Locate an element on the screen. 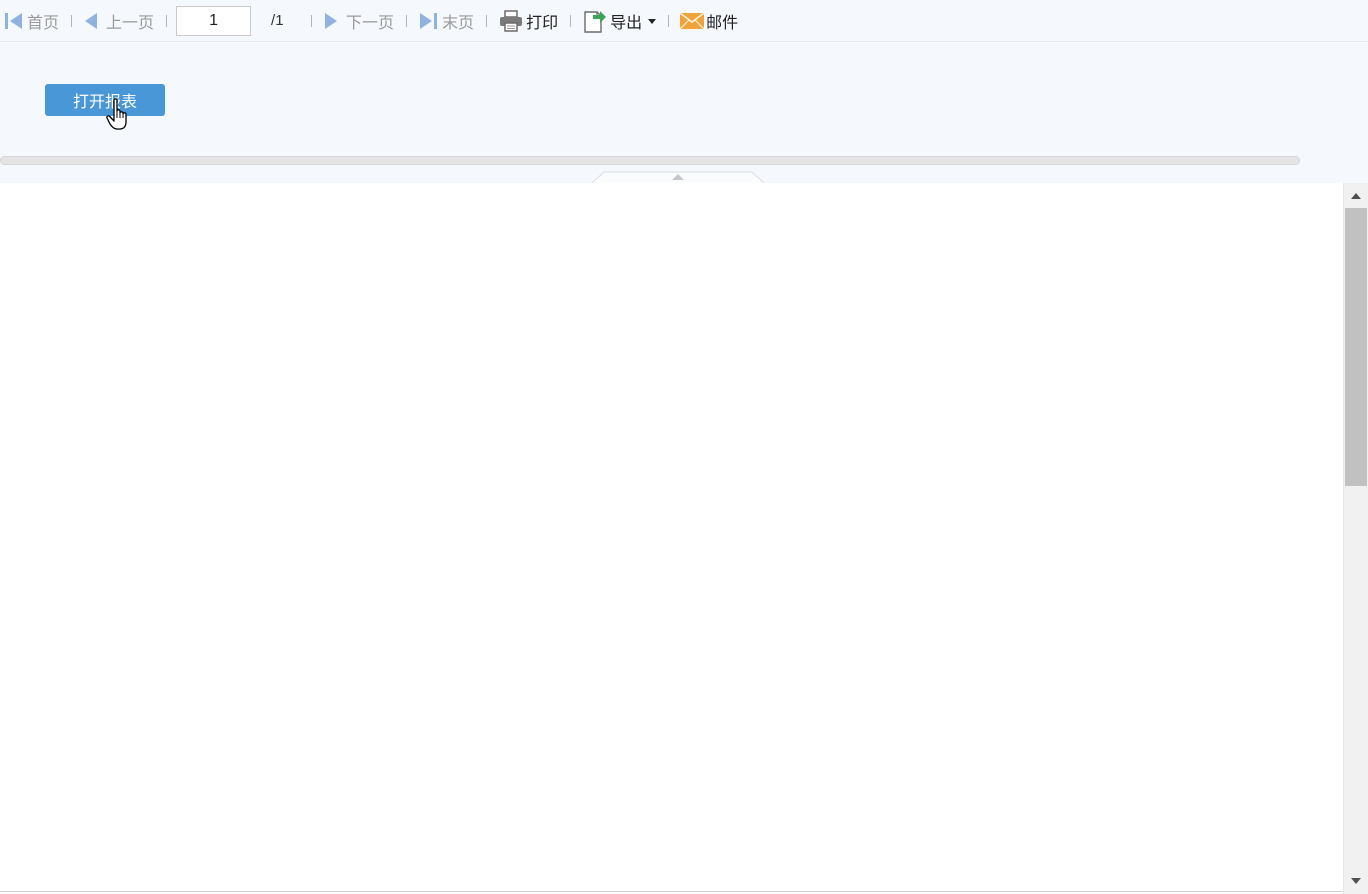 This screenshot has width=1368, height=894. next-page-label: 下一页 is located at coordinates (370, 22).